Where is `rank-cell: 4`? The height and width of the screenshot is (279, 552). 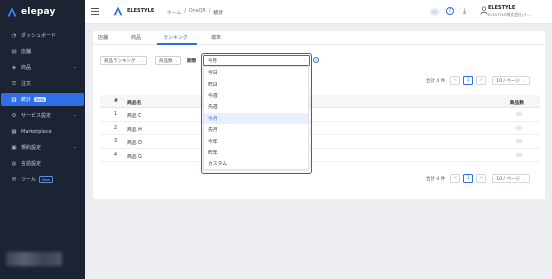
rank-cell: 4 is located at coordinates (116, 155).